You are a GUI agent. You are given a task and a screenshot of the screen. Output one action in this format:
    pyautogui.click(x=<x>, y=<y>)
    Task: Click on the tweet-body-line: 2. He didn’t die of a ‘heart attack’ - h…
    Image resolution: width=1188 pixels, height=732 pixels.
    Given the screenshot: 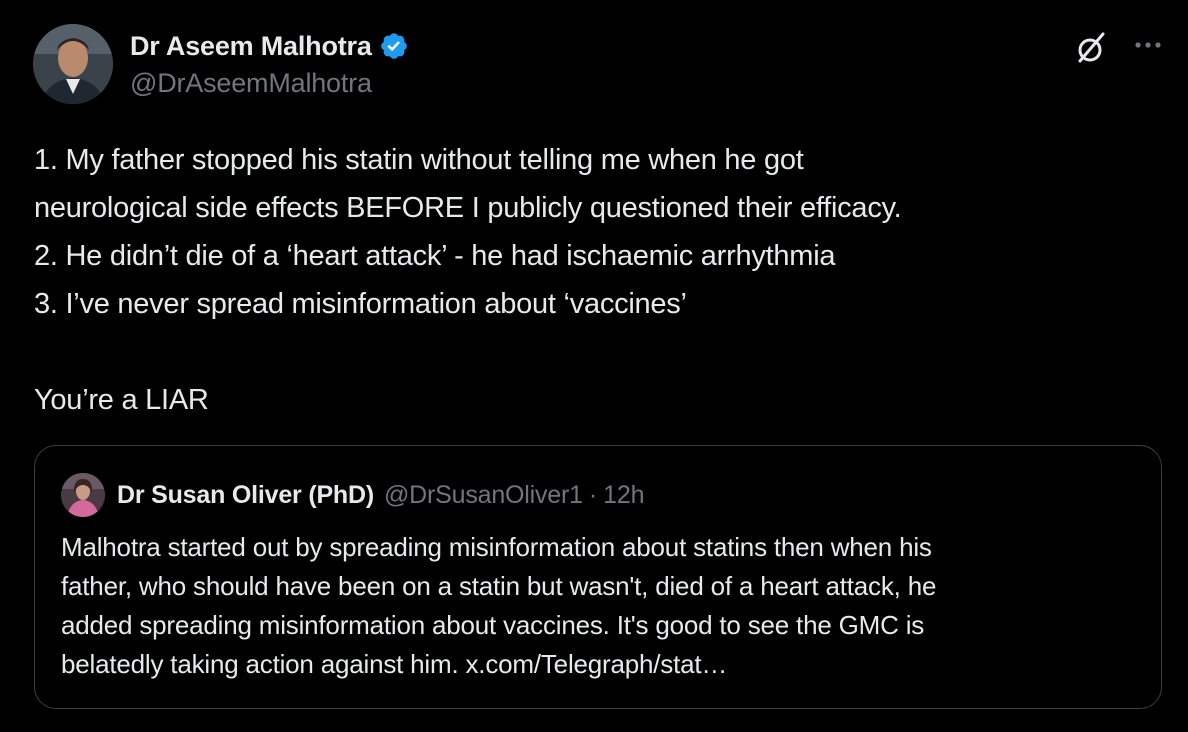 What is the action you would take?
    pyautogui.click(x=435, y=256)
    